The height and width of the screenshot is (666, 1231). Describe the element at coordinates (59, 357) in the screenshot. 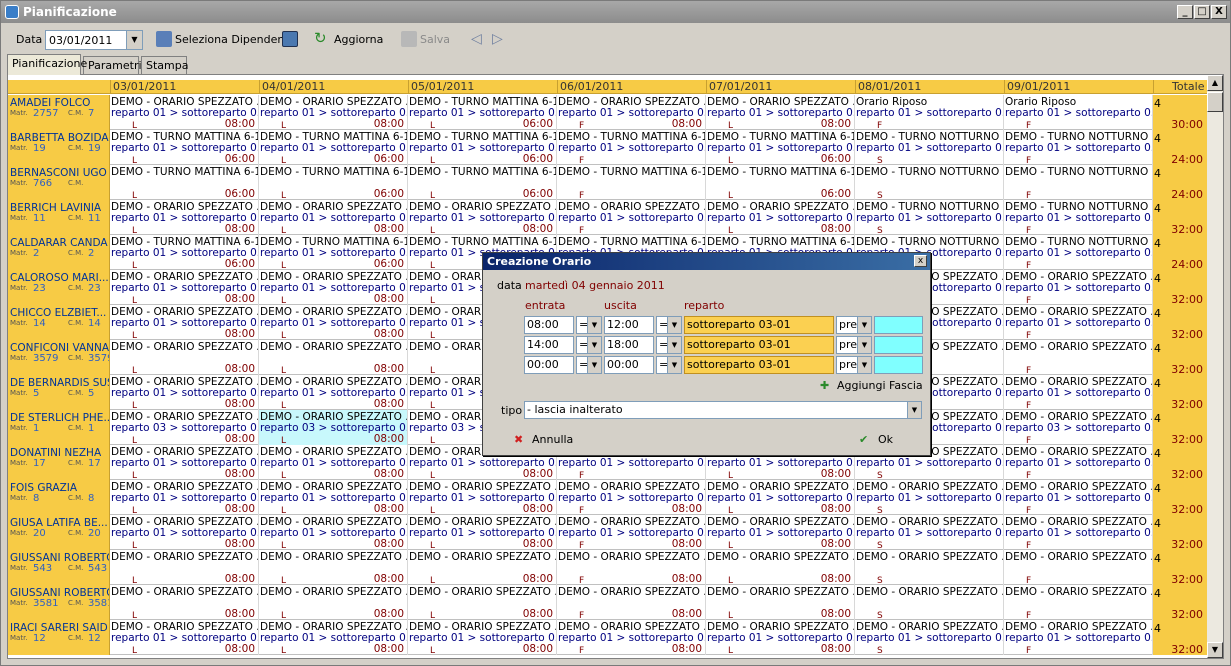

I see `employee-cell: CONFICONI VANNAMatr.3579C.M.3579` at that location.